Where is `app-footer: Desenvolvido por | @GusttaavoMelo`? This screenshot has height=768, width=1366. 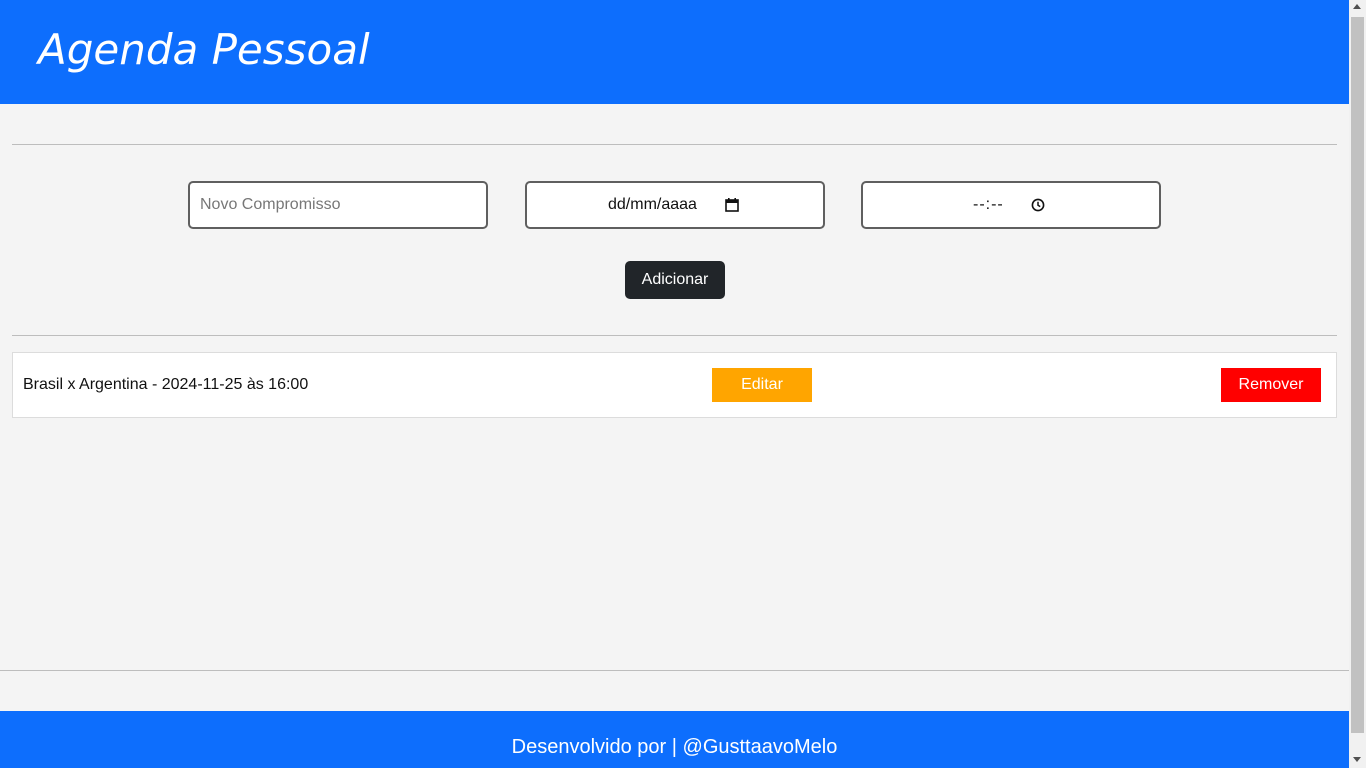
app-footer: Desenvolvido por | @GusttaavoMelo is located at coordinates (674, 739).